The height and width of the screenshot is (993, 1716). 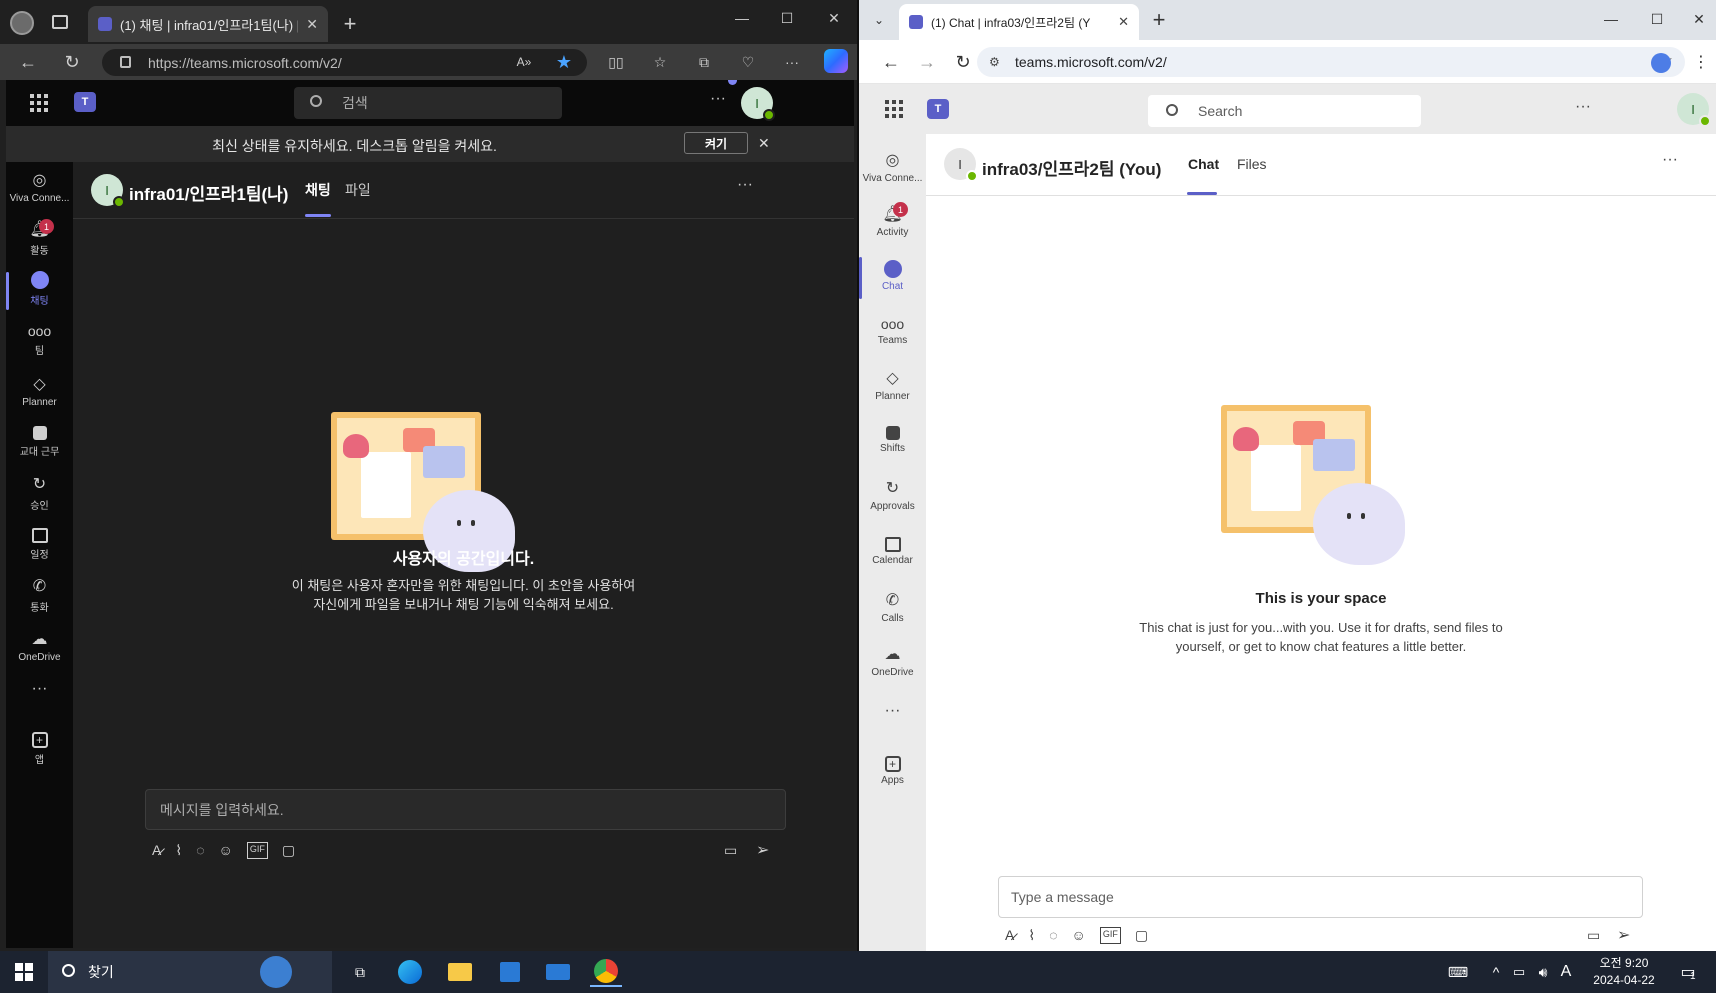 What do you see at coordinates (892, 440) in the screenshot?
I see `rail-item-shifts: Shifts` at bounding box center [892, 440].